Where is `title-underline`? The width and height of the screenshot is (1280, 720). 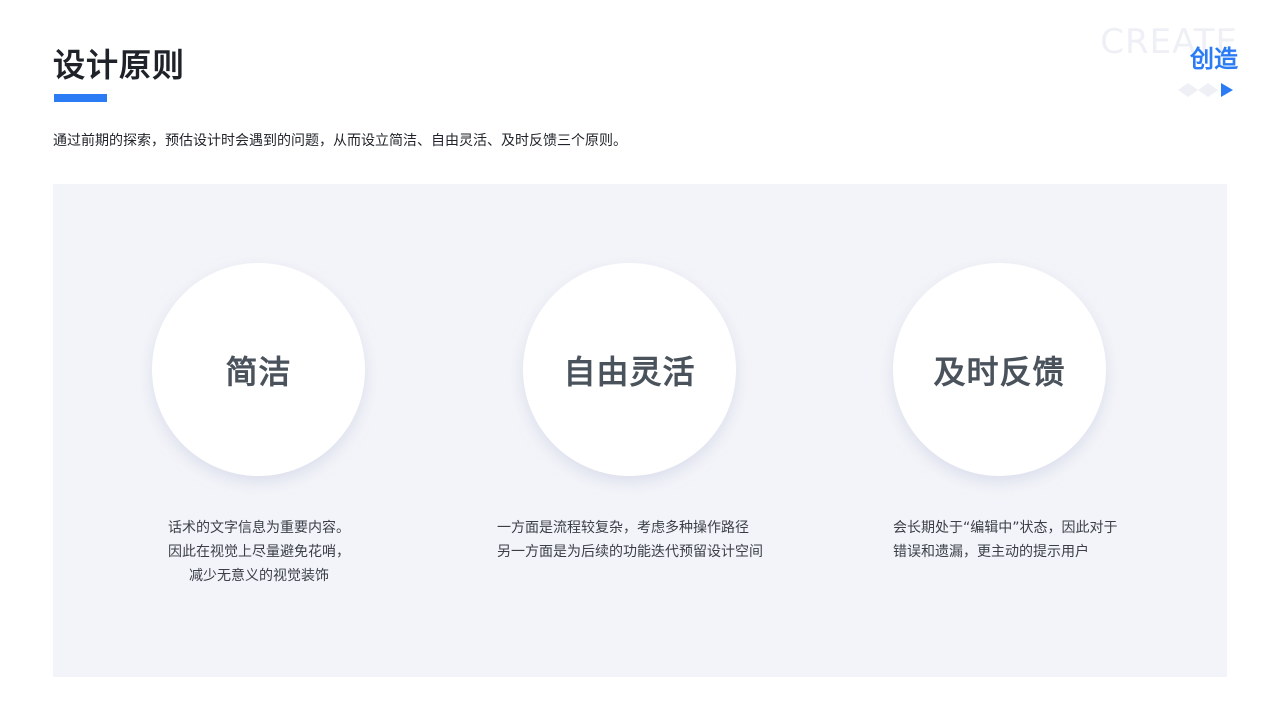 title-underline is located at coordinates (80, 98).